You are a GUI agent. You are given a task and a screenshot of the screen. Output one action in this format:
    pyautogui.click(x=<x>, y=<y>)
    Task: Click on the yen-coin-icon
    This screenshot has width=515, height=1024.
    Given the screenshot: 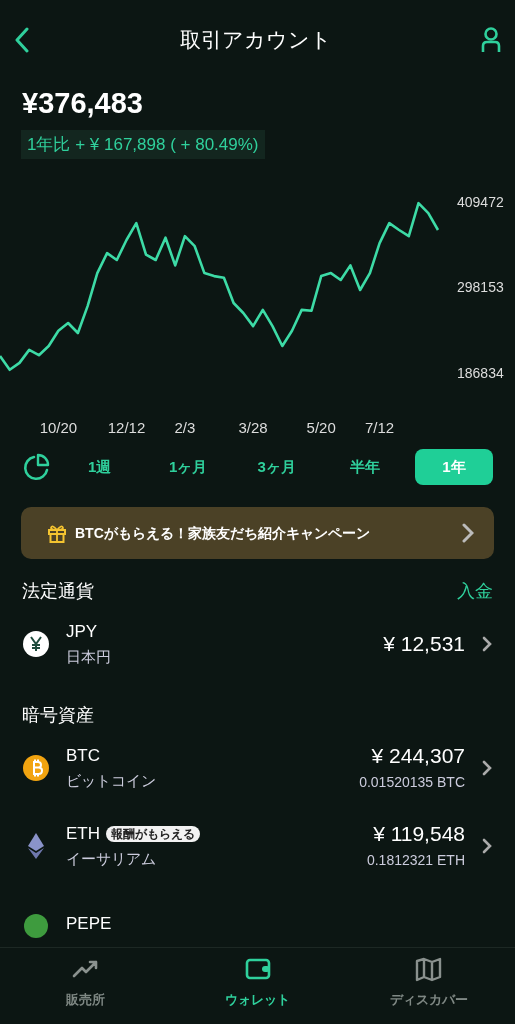 What is the action you would take?
    pyautogui.click(x=36, y=644)
    